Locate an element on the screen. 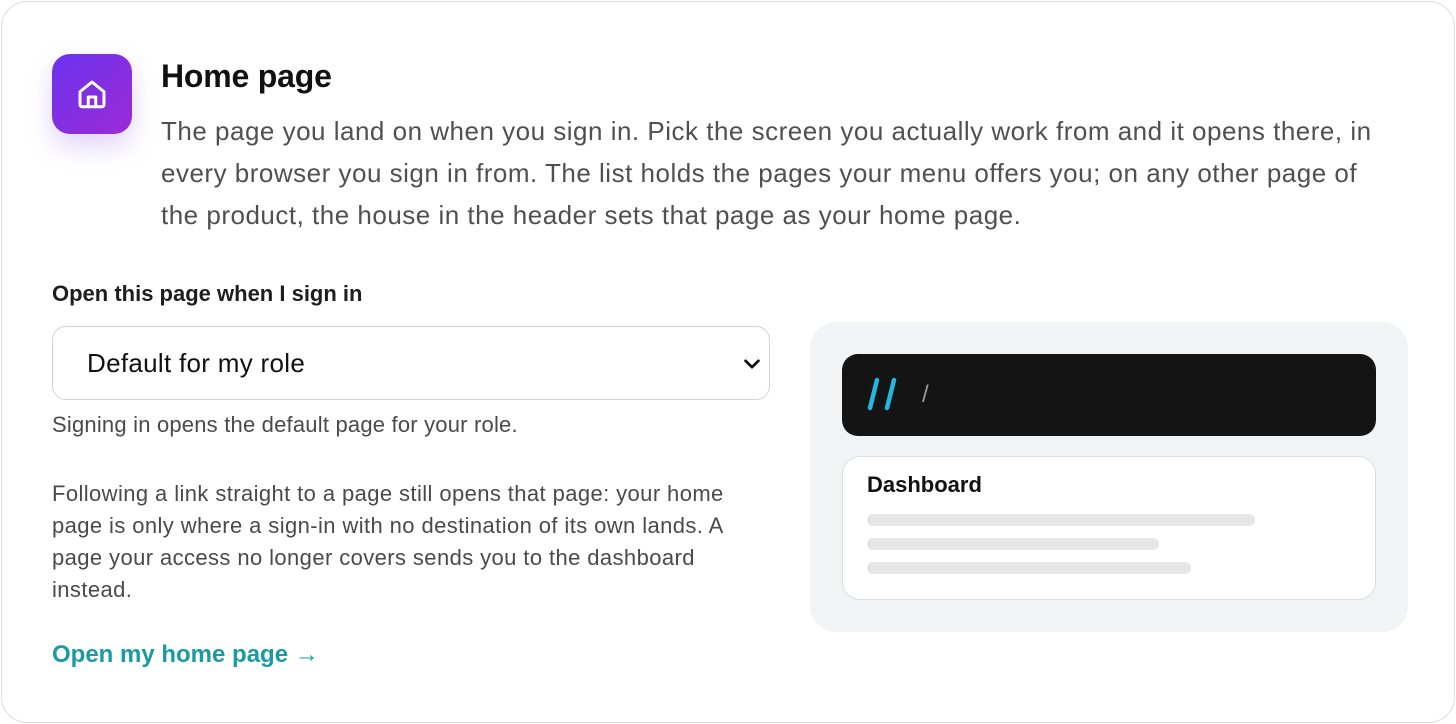 The image size is (1456, 724). preview-header-bar: / is located at coordinates (1109, 395).